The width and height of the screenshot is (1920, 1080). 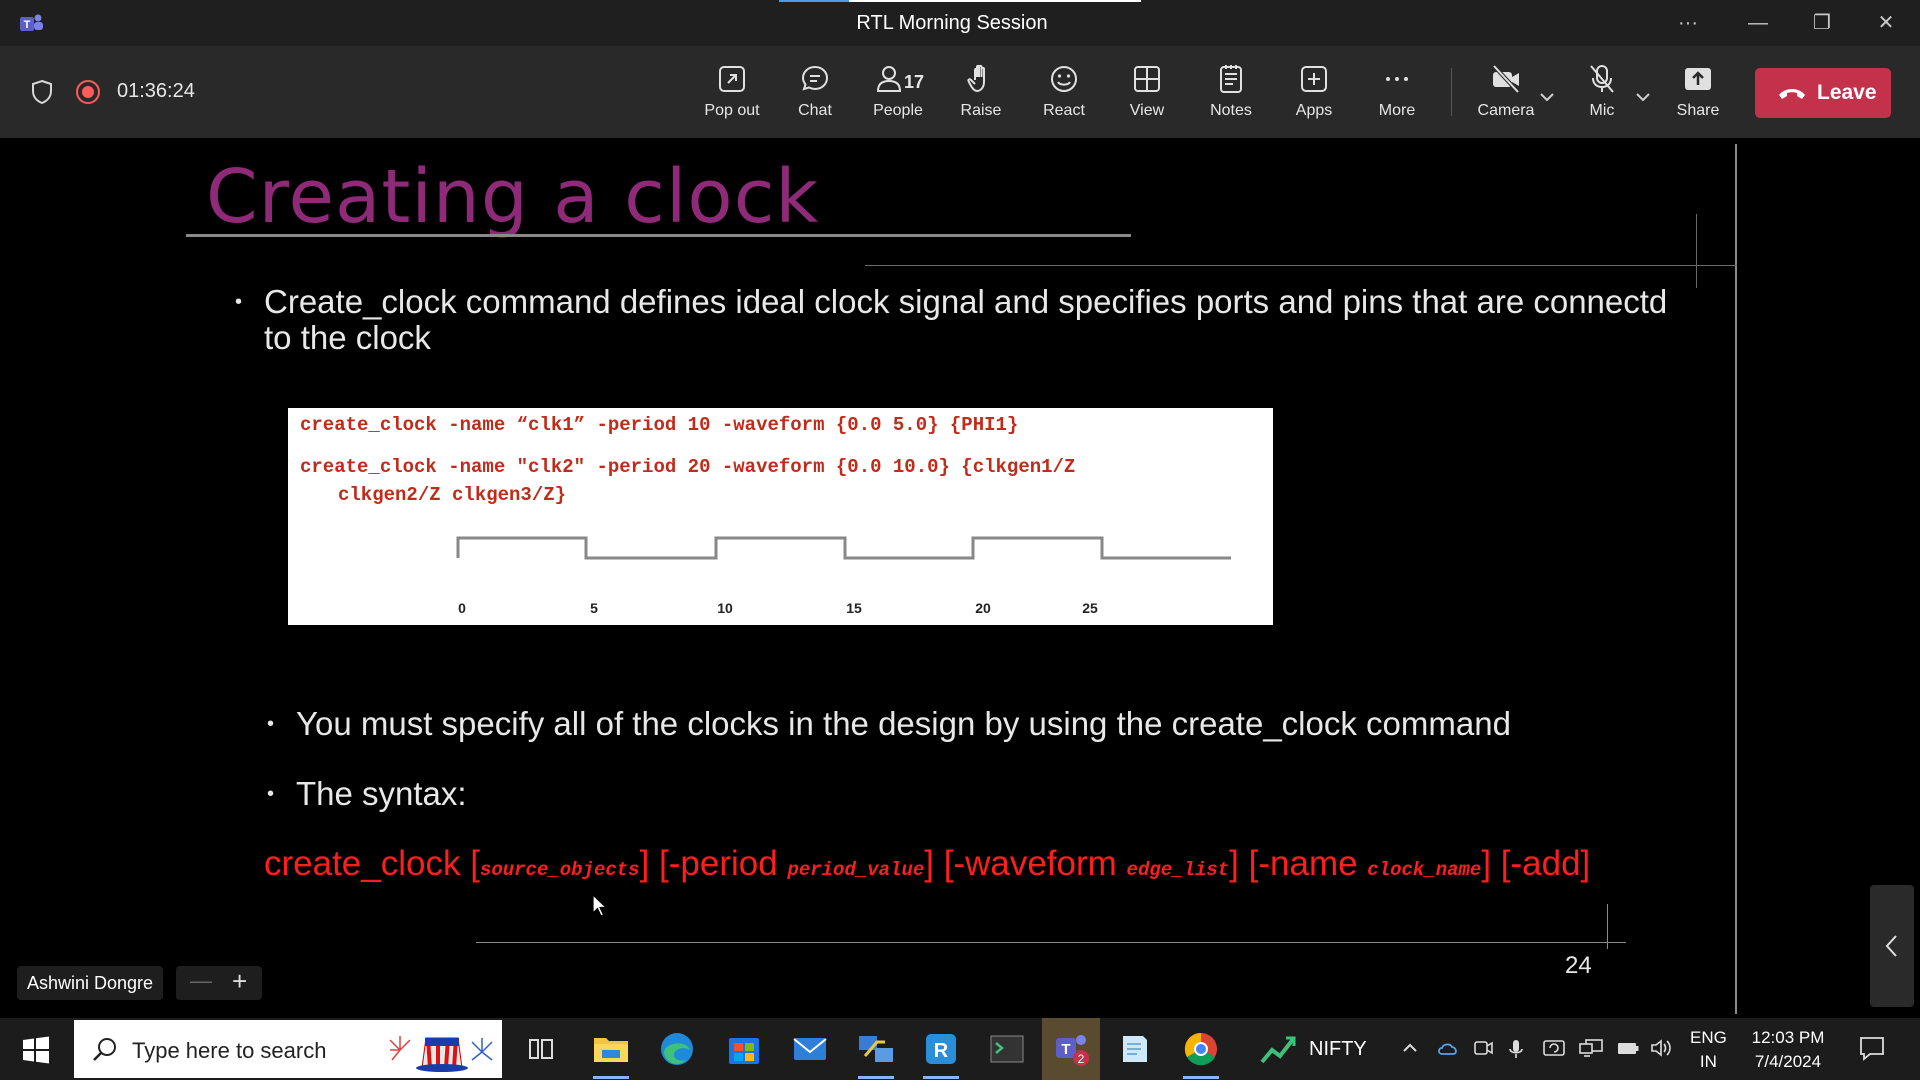 What do you see at coordinates (1506, 110) in the screenshot?
I see `camera-label: Camera` at bounding box center [1506, 110].